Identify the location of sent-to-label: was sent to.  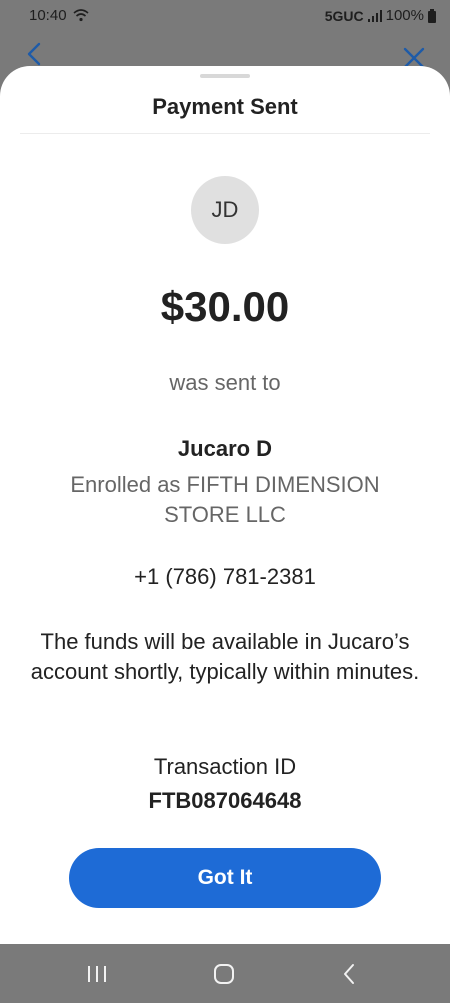
(225, 382).